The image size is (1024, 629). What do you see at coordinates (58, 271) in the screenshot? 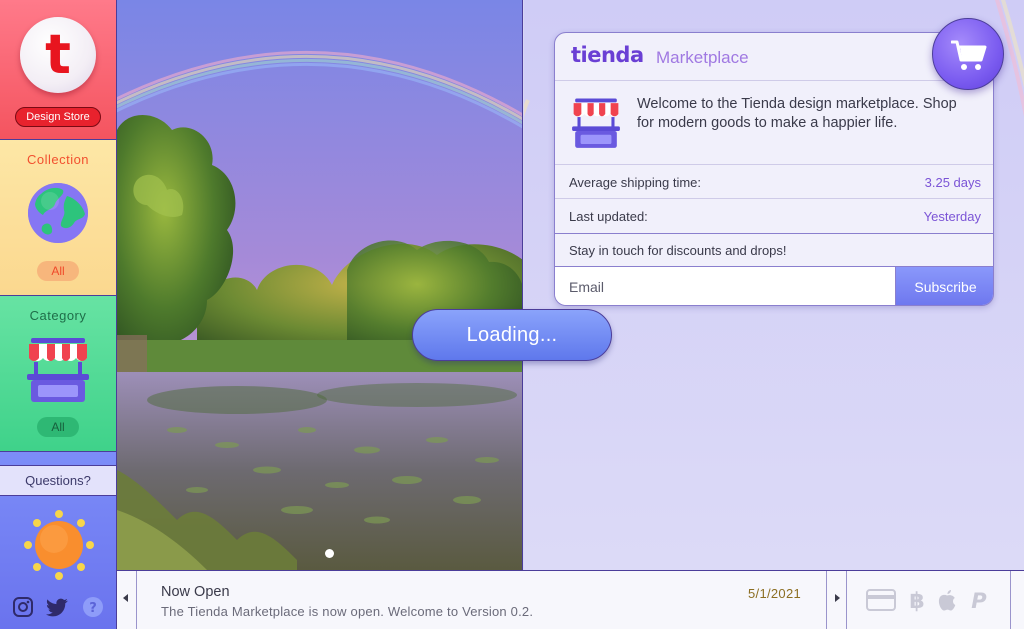
I see `collection-all-filter: All` at bounding box center [58, 271].